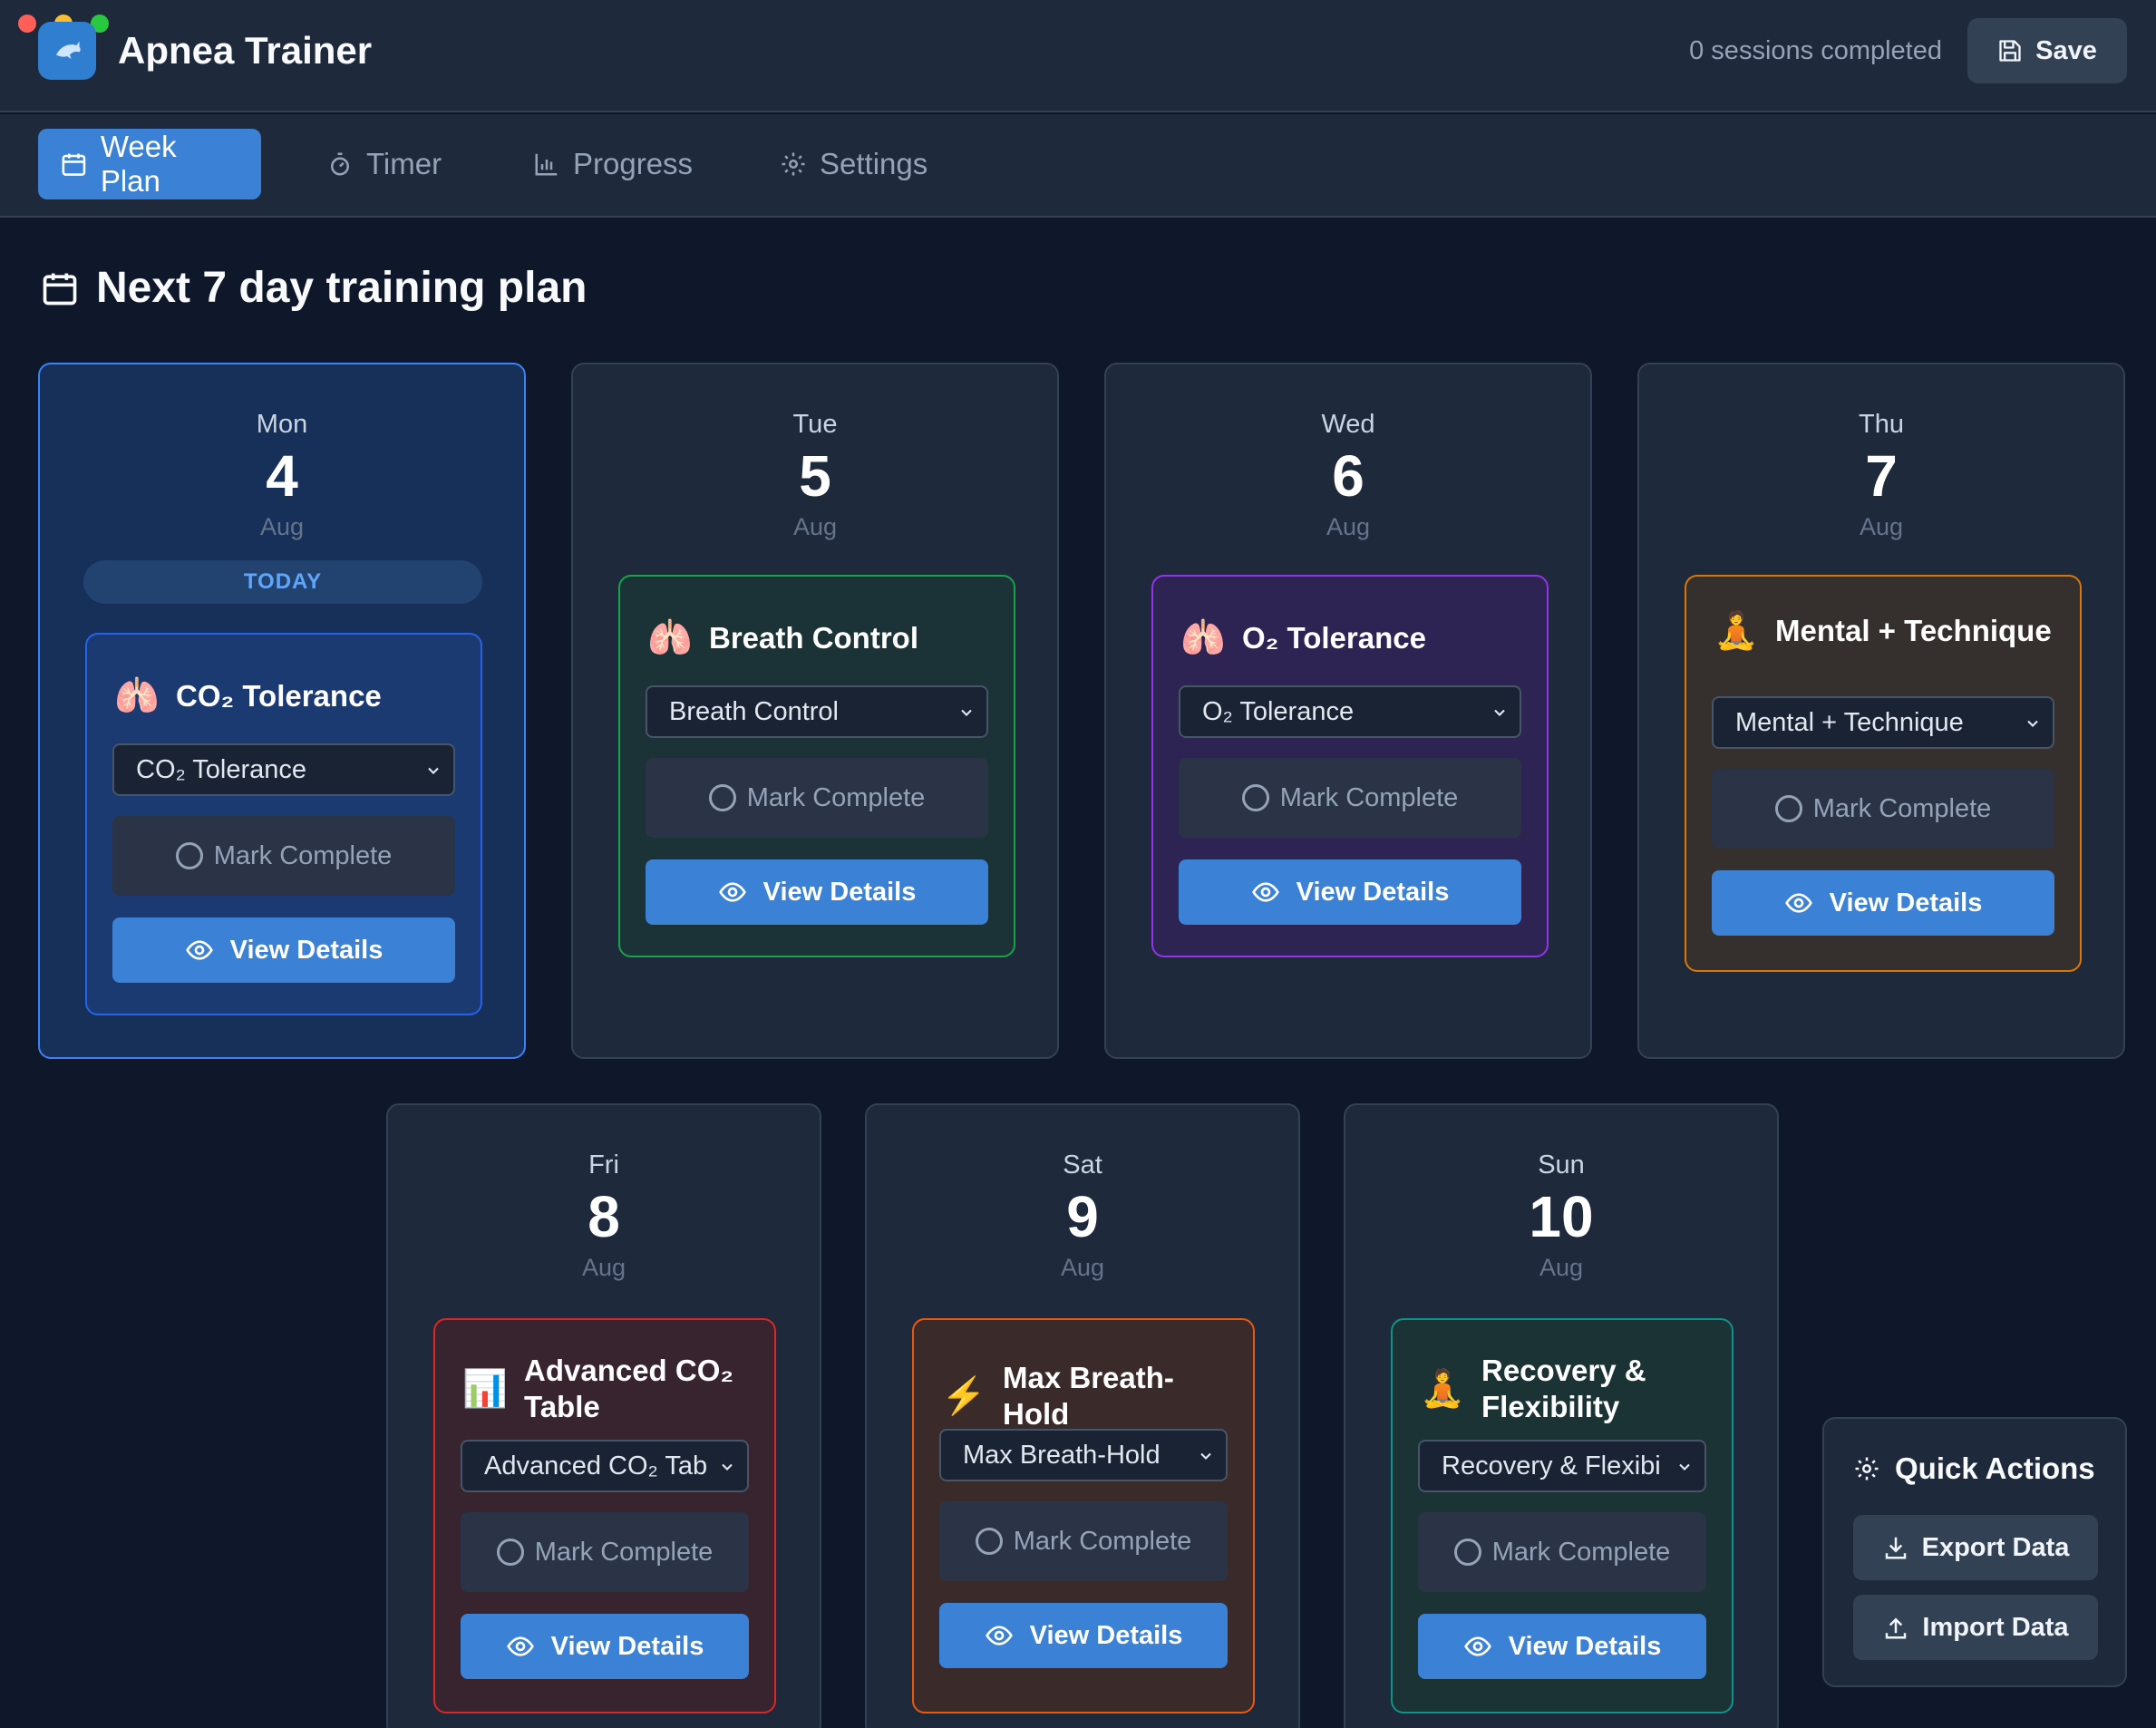 Image resolution: width=2156 pixels, height=1728 pixels. Describe the element at coordinates (612, 164) in the screenshot. I see `tab-progress: Progress` at that location.